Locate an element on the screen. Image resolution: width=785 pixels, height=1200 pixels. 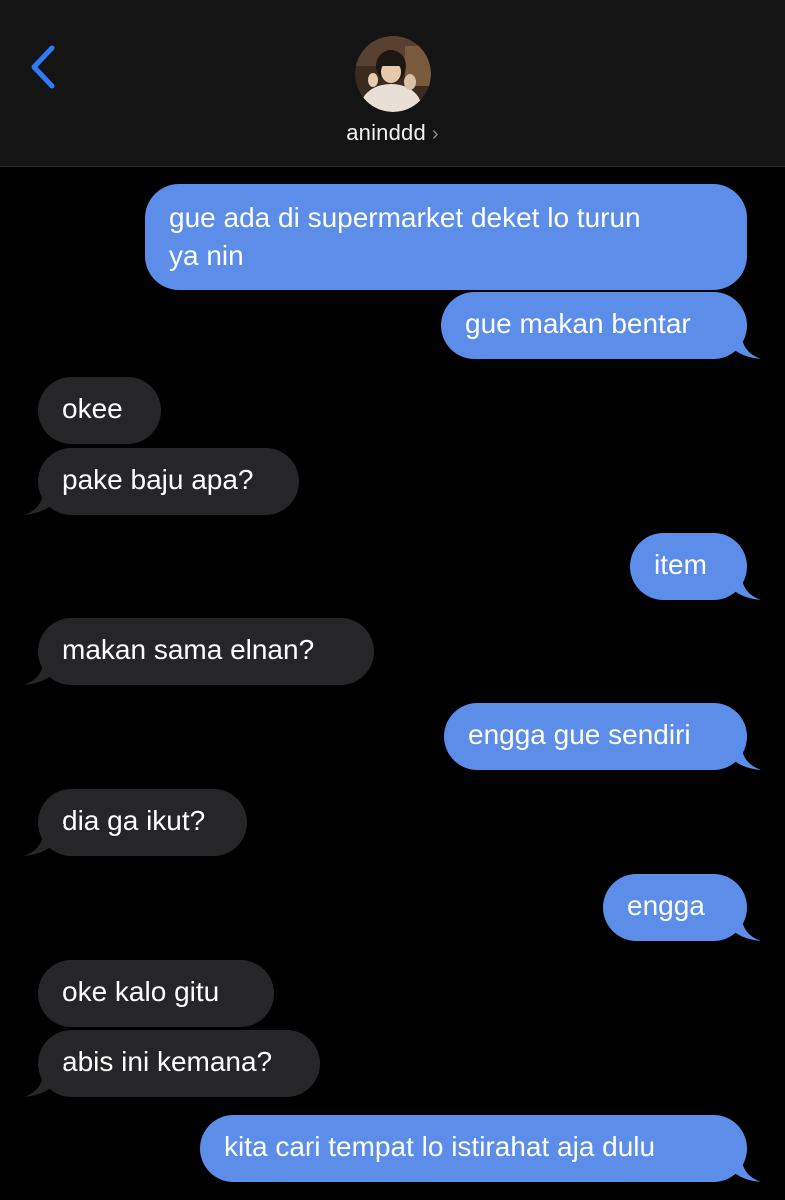
message-text: okee is located at coordinates (92, 408).